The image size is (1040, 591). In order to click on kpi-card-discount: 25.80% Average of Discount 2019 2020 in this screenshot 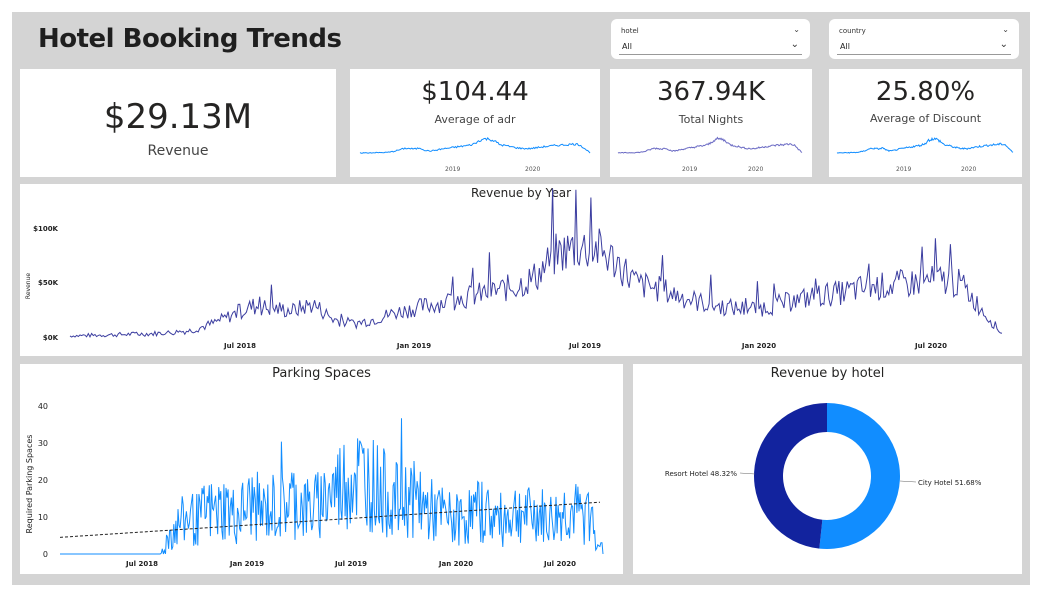, I will do `click(925, 123)`.